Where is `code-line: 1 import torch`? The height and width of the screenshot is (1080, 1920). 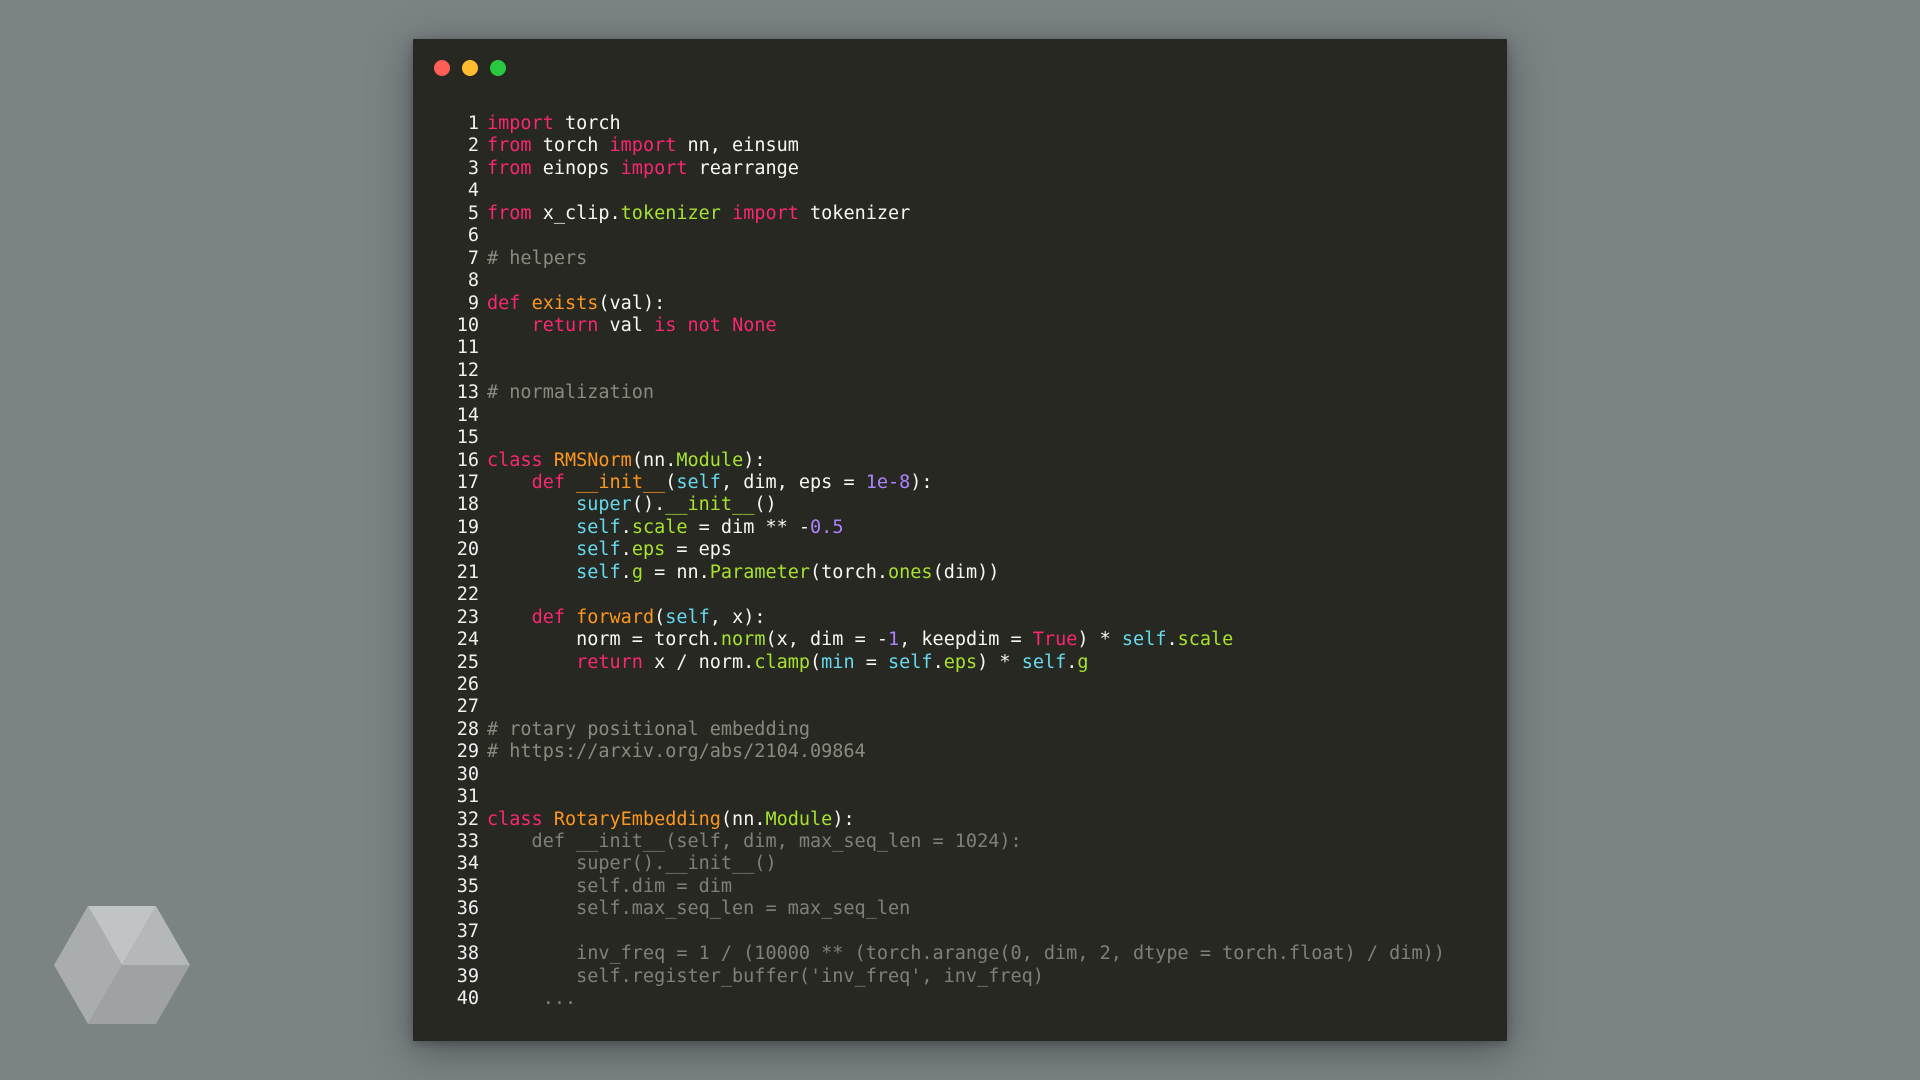 code-line: 1 import torch is located at coordinates (944, 124).